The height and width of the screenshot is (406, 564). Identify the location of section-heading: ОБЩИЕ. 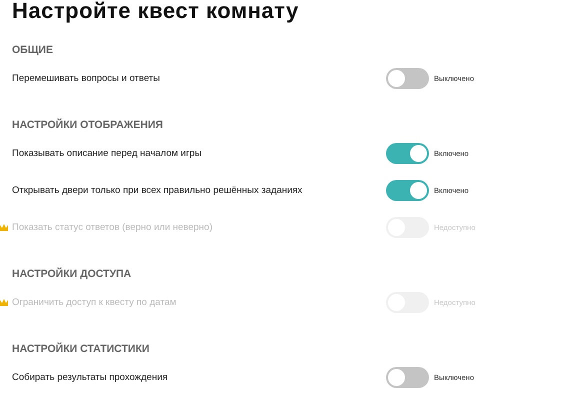
(32, 50).